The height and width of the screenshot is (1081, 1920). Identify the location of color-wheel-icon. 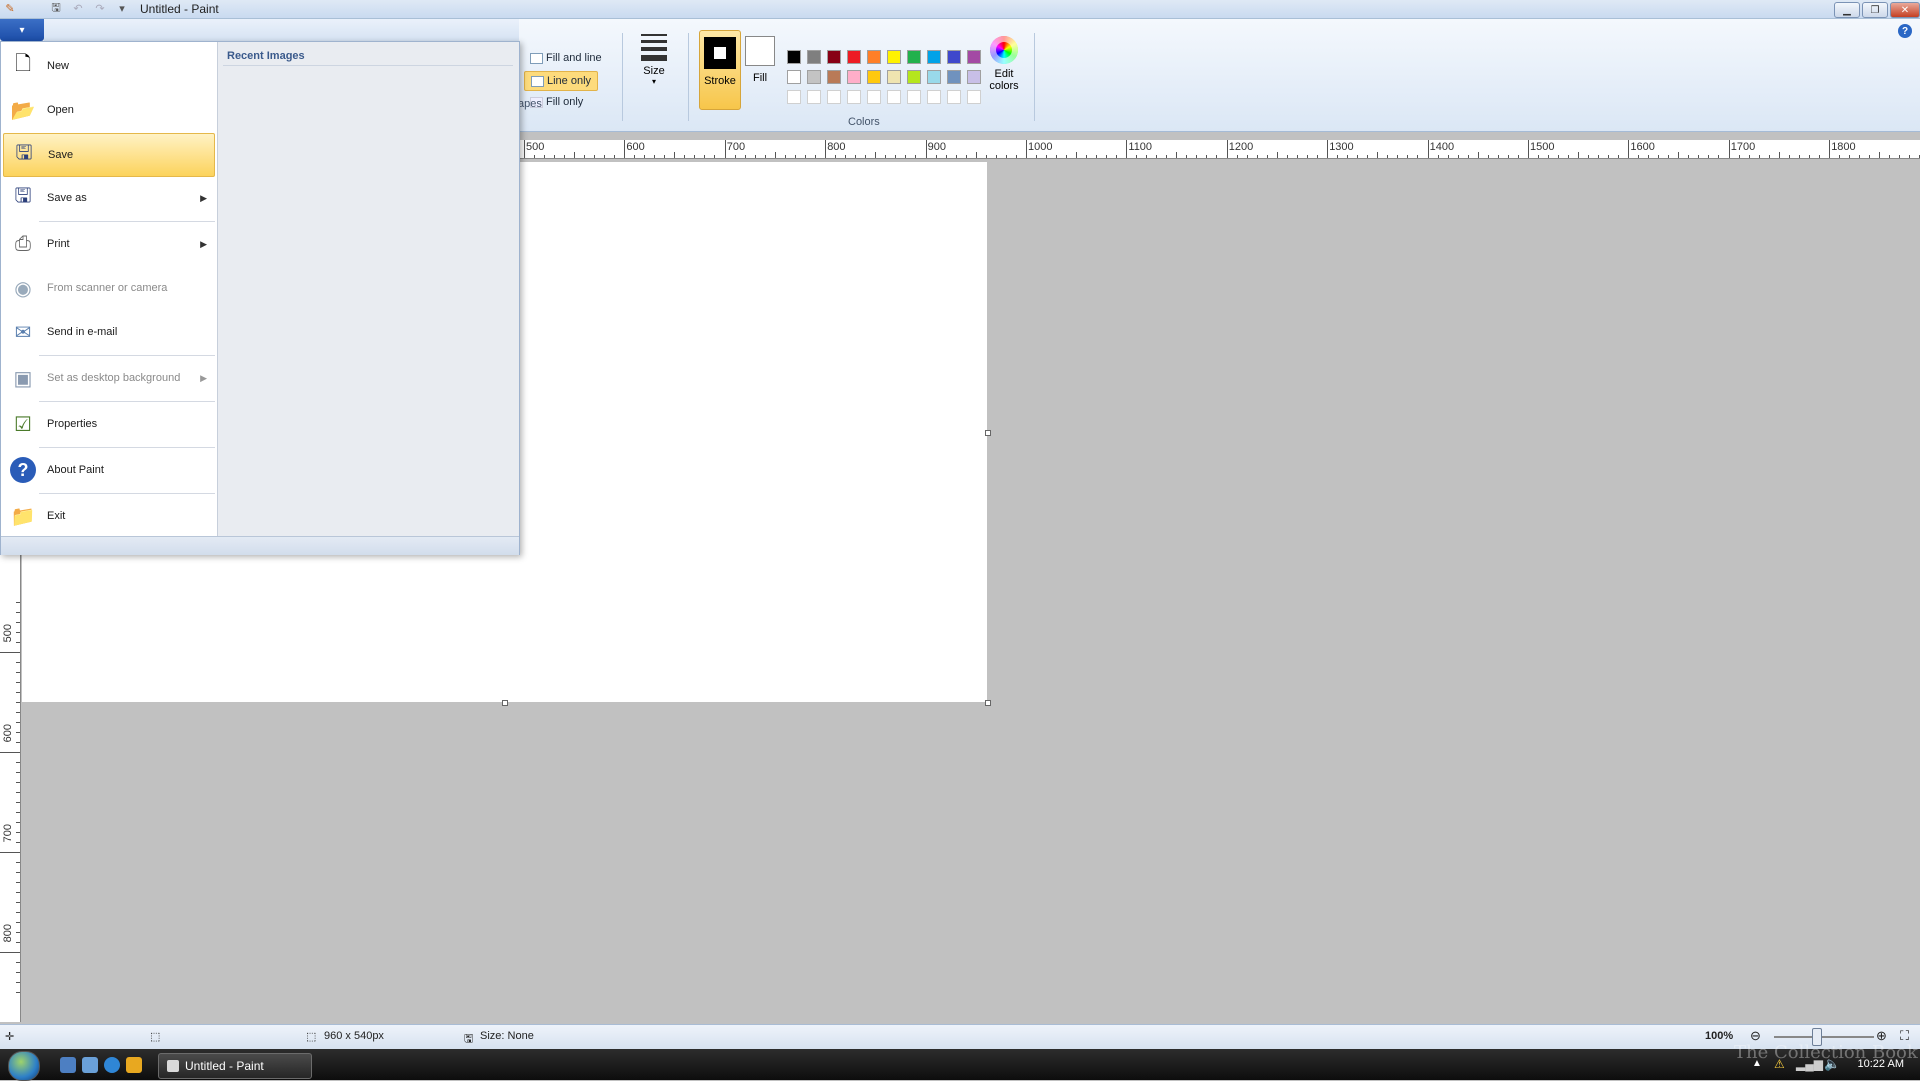
(1004, 50).